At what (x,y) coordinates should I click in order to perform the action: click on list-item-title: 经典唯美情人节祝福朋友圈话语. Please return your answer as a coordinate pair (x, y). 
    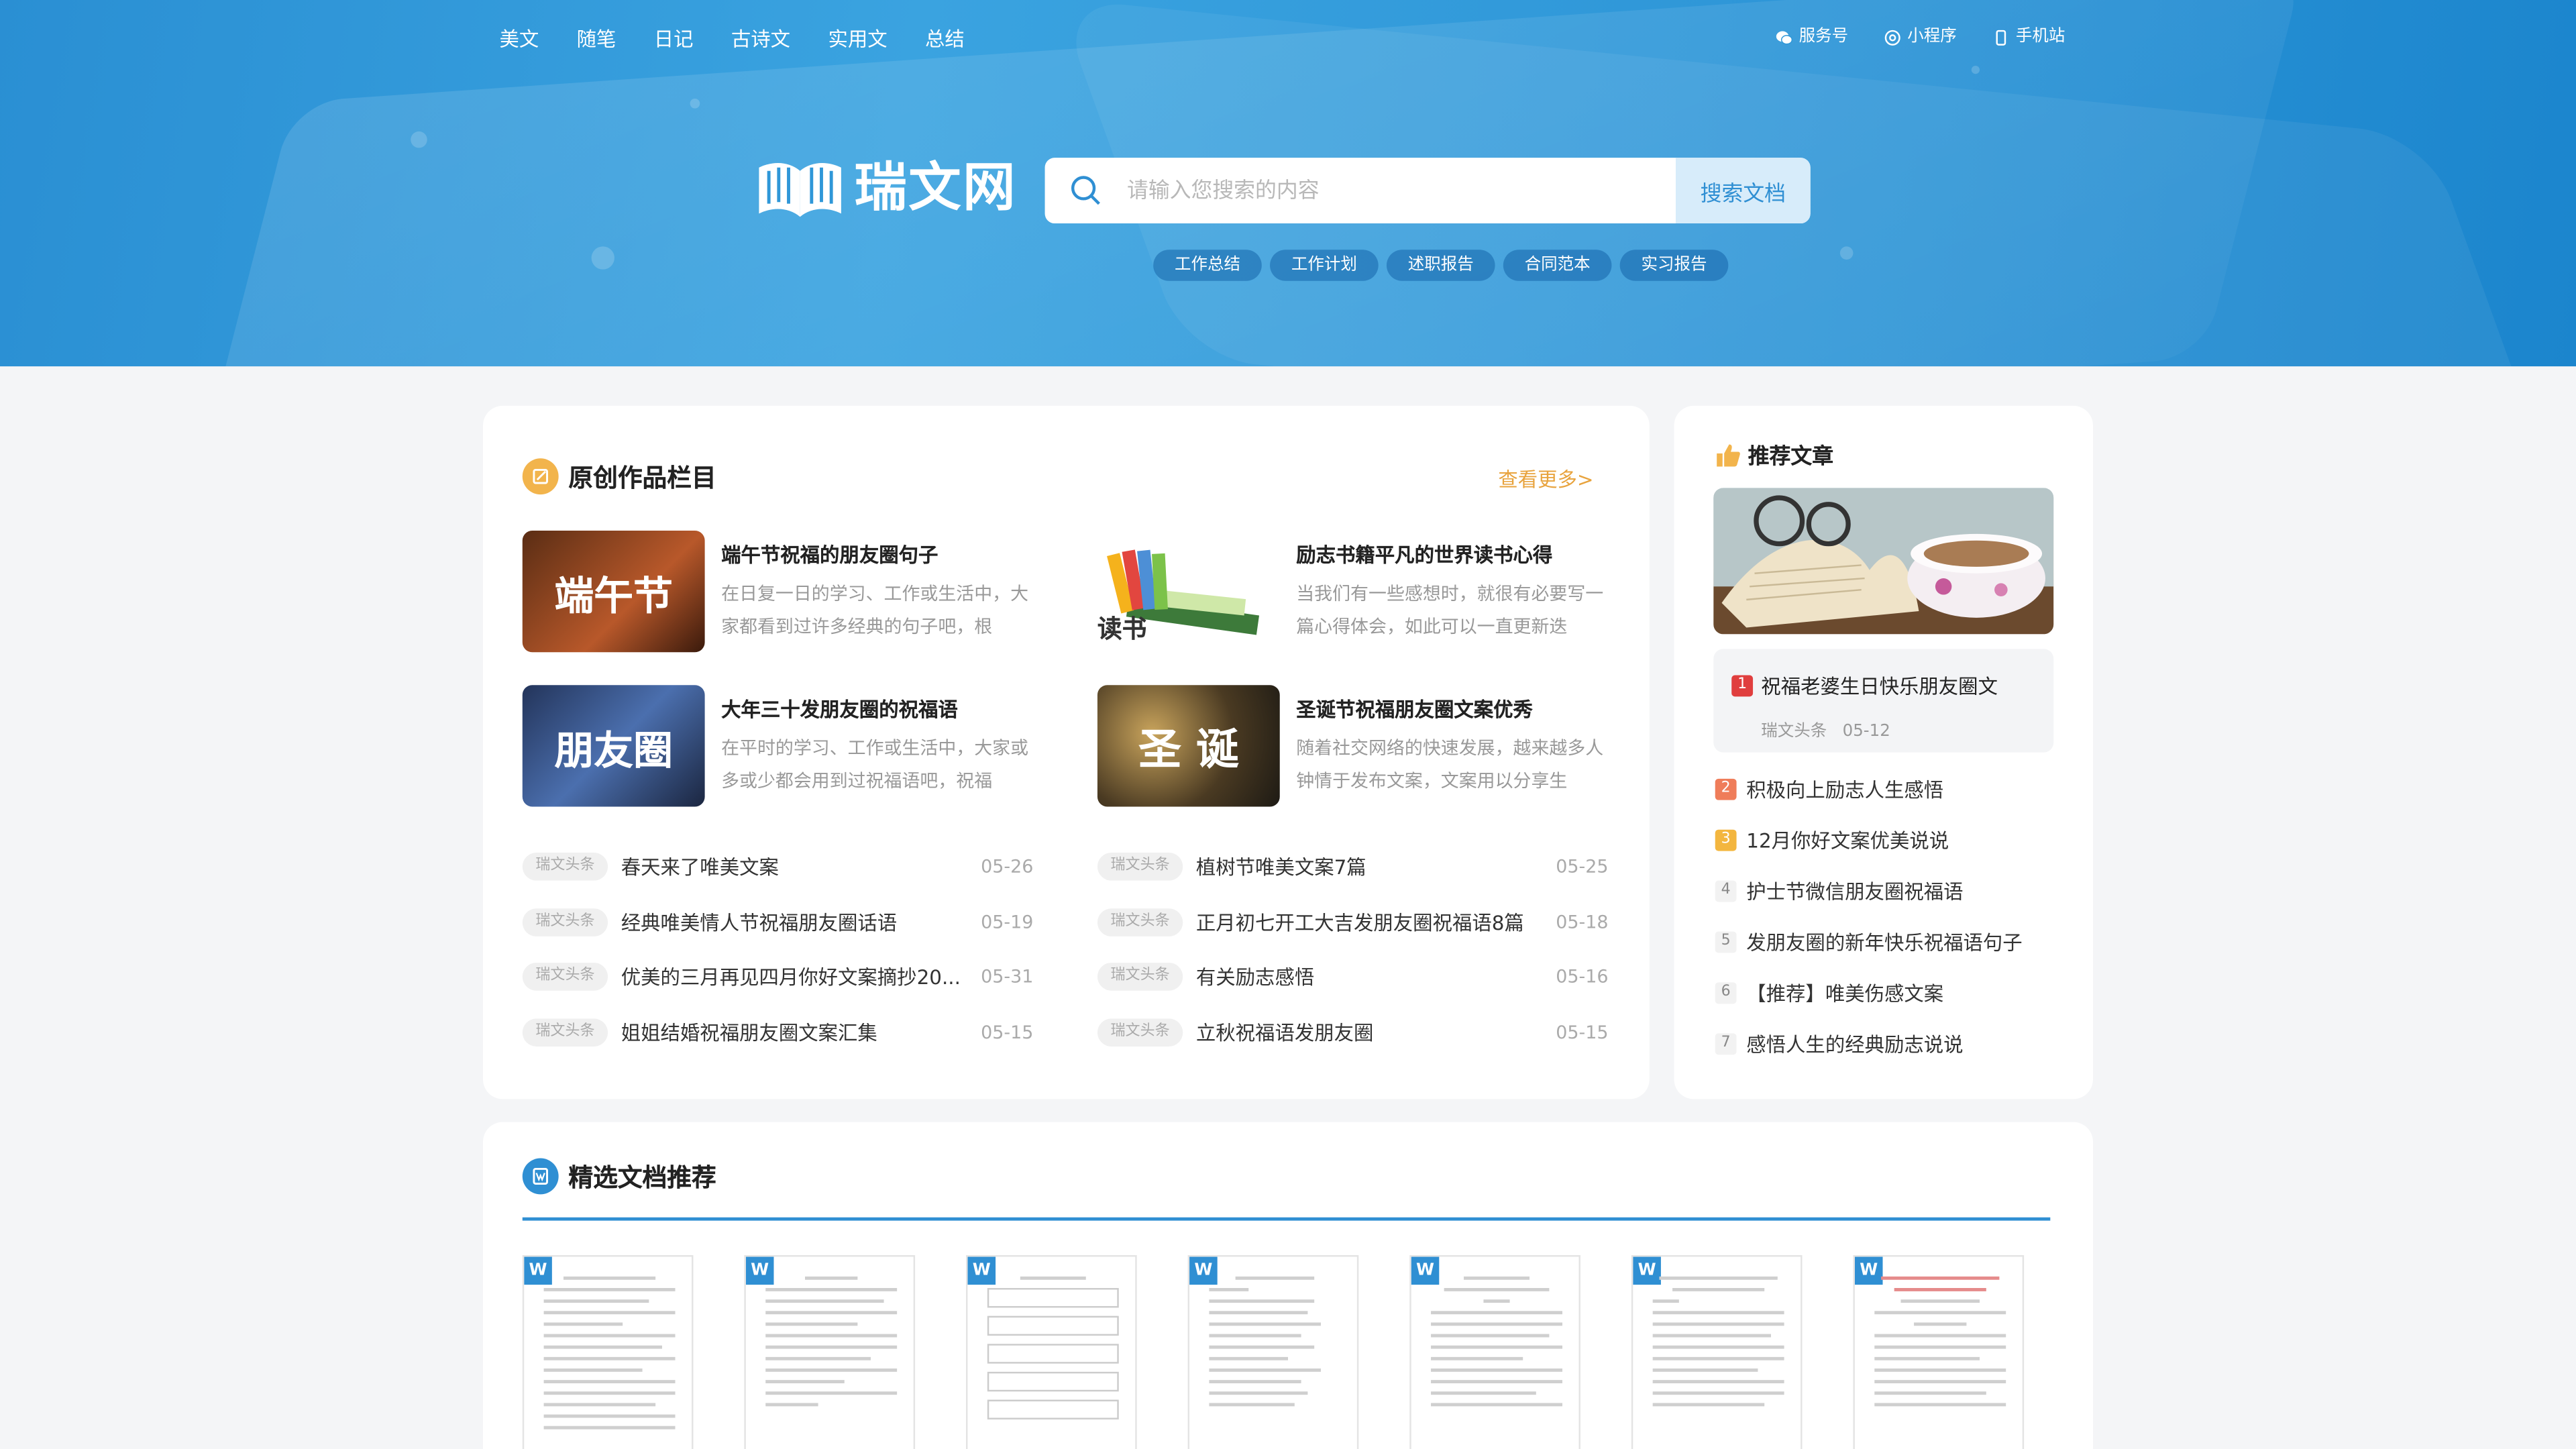
    Looking at the image, I should click on (759, 922).